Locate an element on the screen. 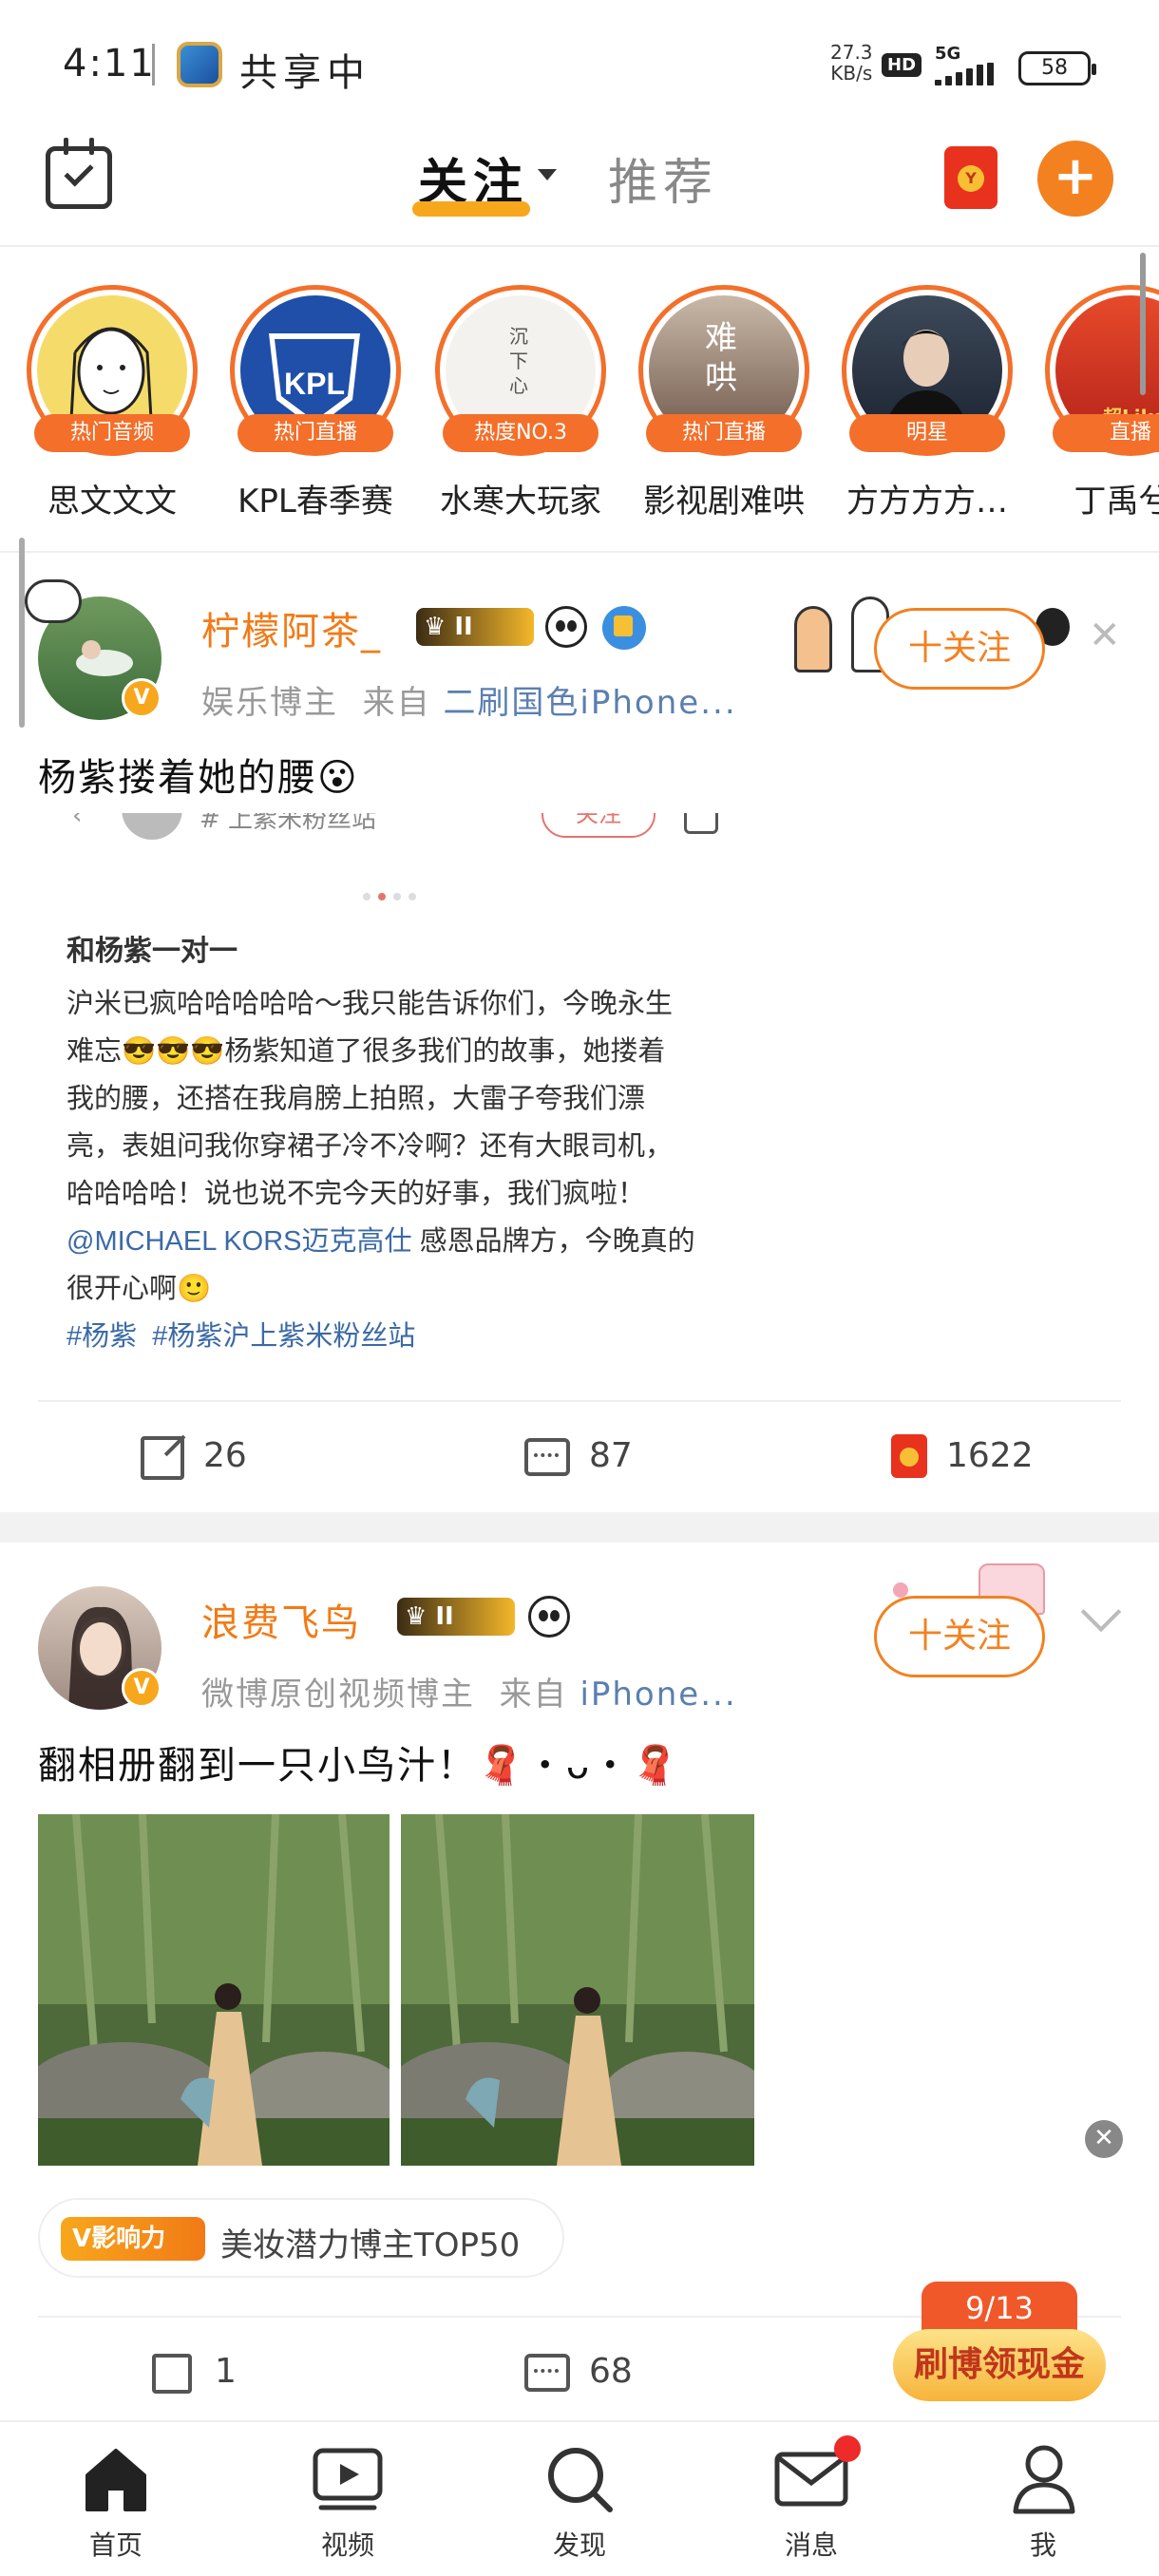  status-separator is located at coordinates (153, 64).